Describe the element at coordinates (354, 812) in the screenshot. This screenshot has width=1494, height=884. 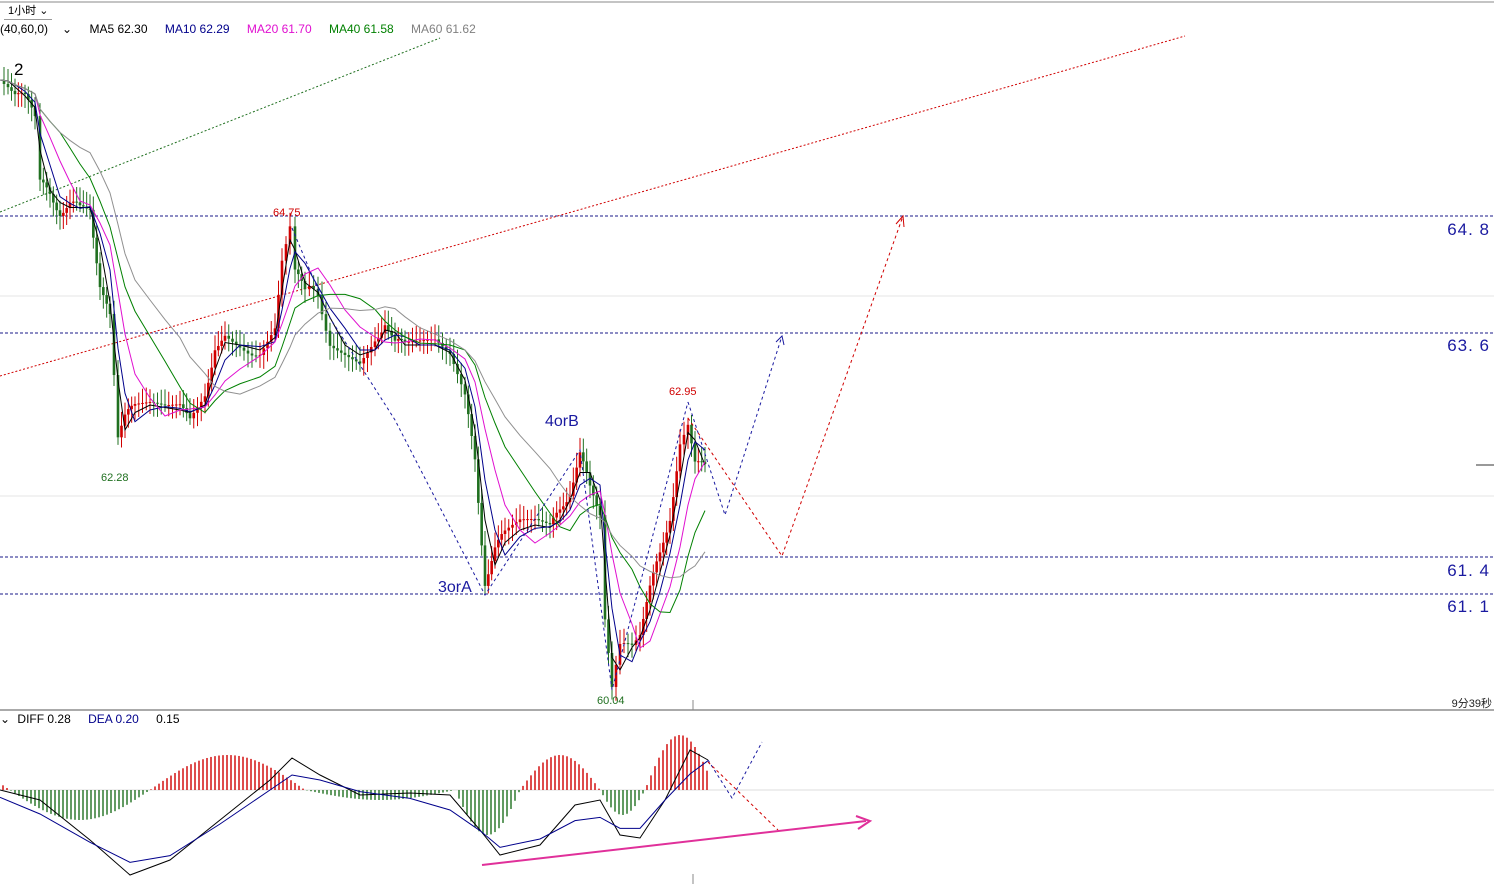
I see `macd-diff-line` at that location.